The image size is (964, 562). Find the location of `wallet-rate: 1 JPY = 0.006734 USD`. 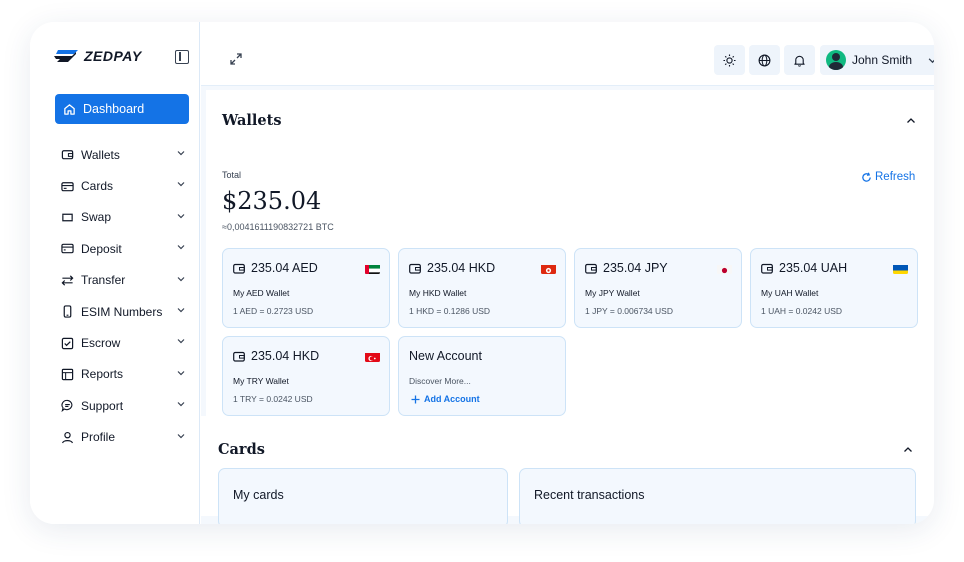

wallet-rate: 1 JPY = 0.006734 USD is located at coordinates (629, 311).